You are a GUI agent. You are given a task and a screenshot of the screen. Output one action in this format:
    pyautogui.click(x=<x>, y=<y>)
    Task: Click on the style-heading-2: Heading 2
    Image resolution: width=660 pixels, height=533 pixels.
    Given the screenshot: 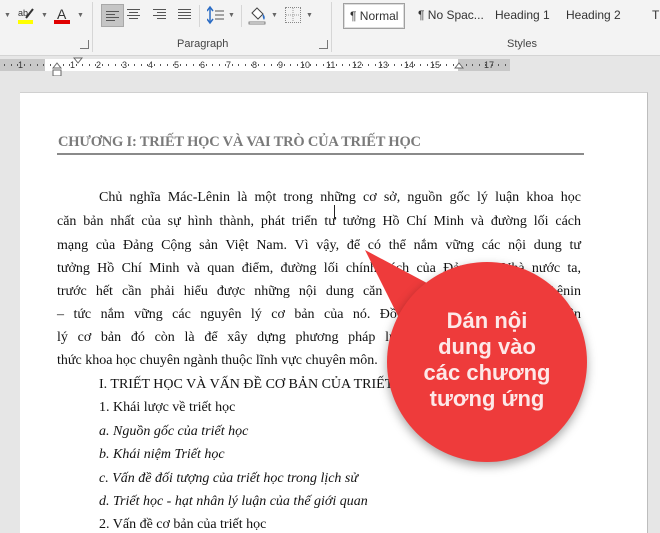 What is the action you would take?
    pyautogui.click(x=593, y=15)
    